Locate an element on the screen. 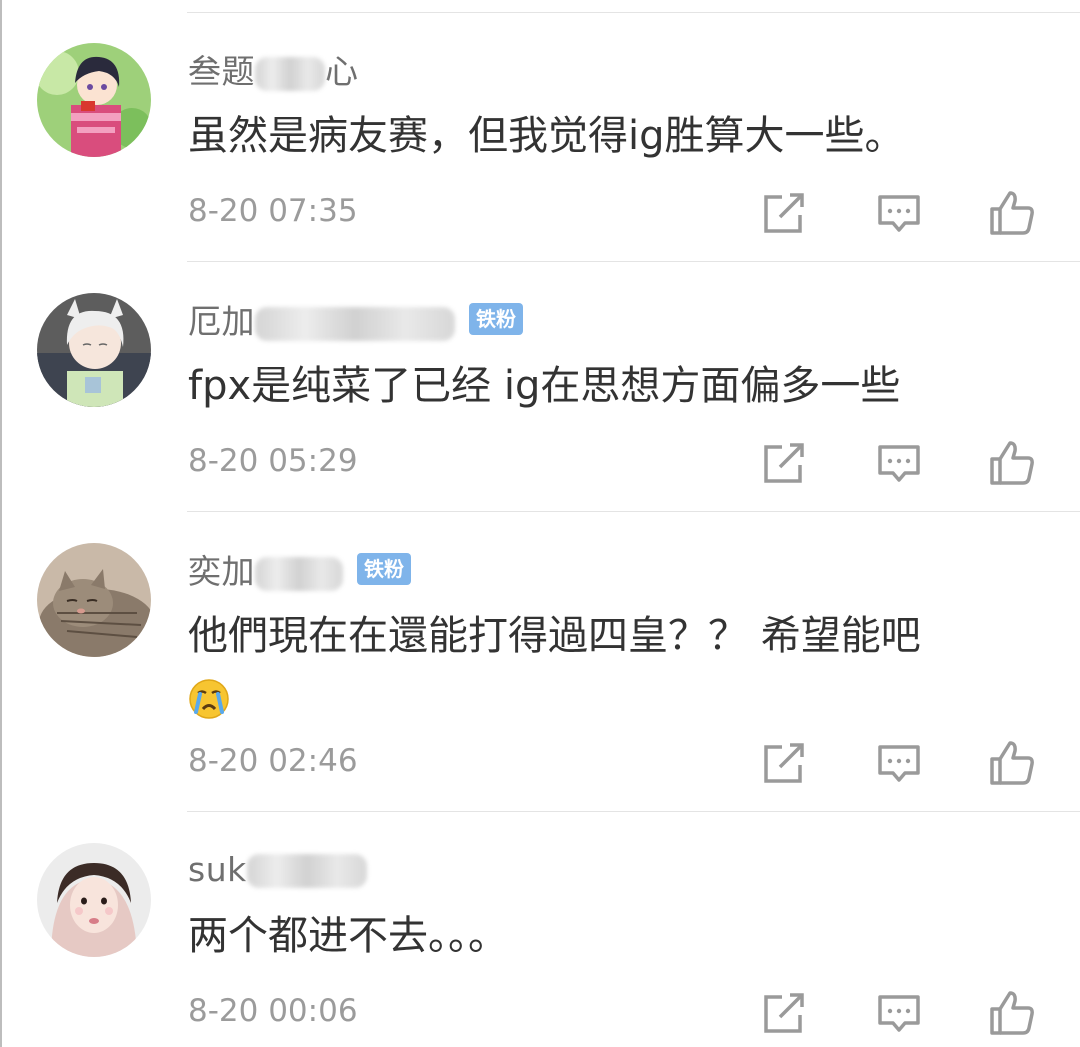  username: suk is located at coordinates (277, 869).